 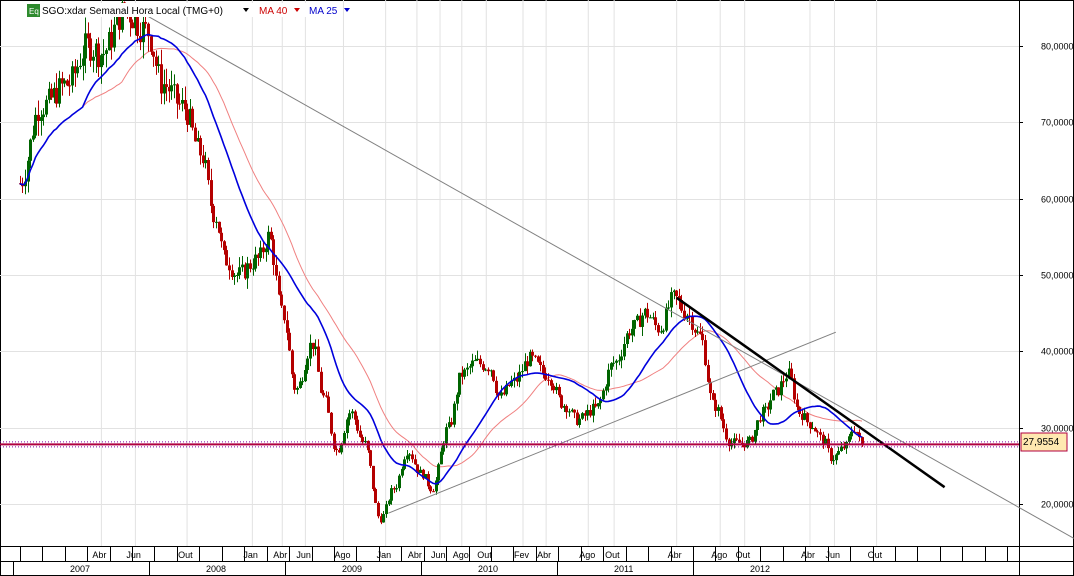 What do you see at coordinates (132, 11) in the screenshot?
I see `symbol-title: SGO:xdar Semanal Hora Local (TMG+0)` at bounding box center [132, 11].